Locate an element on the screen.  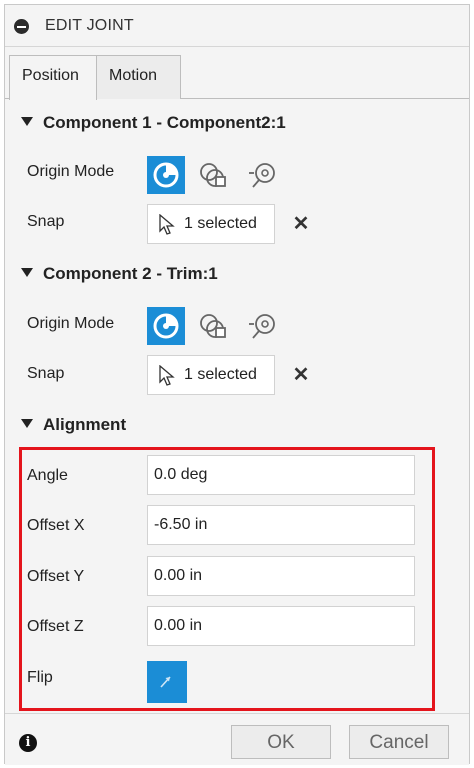
cancel-button: Cancel is located at coordinates (399, 742).